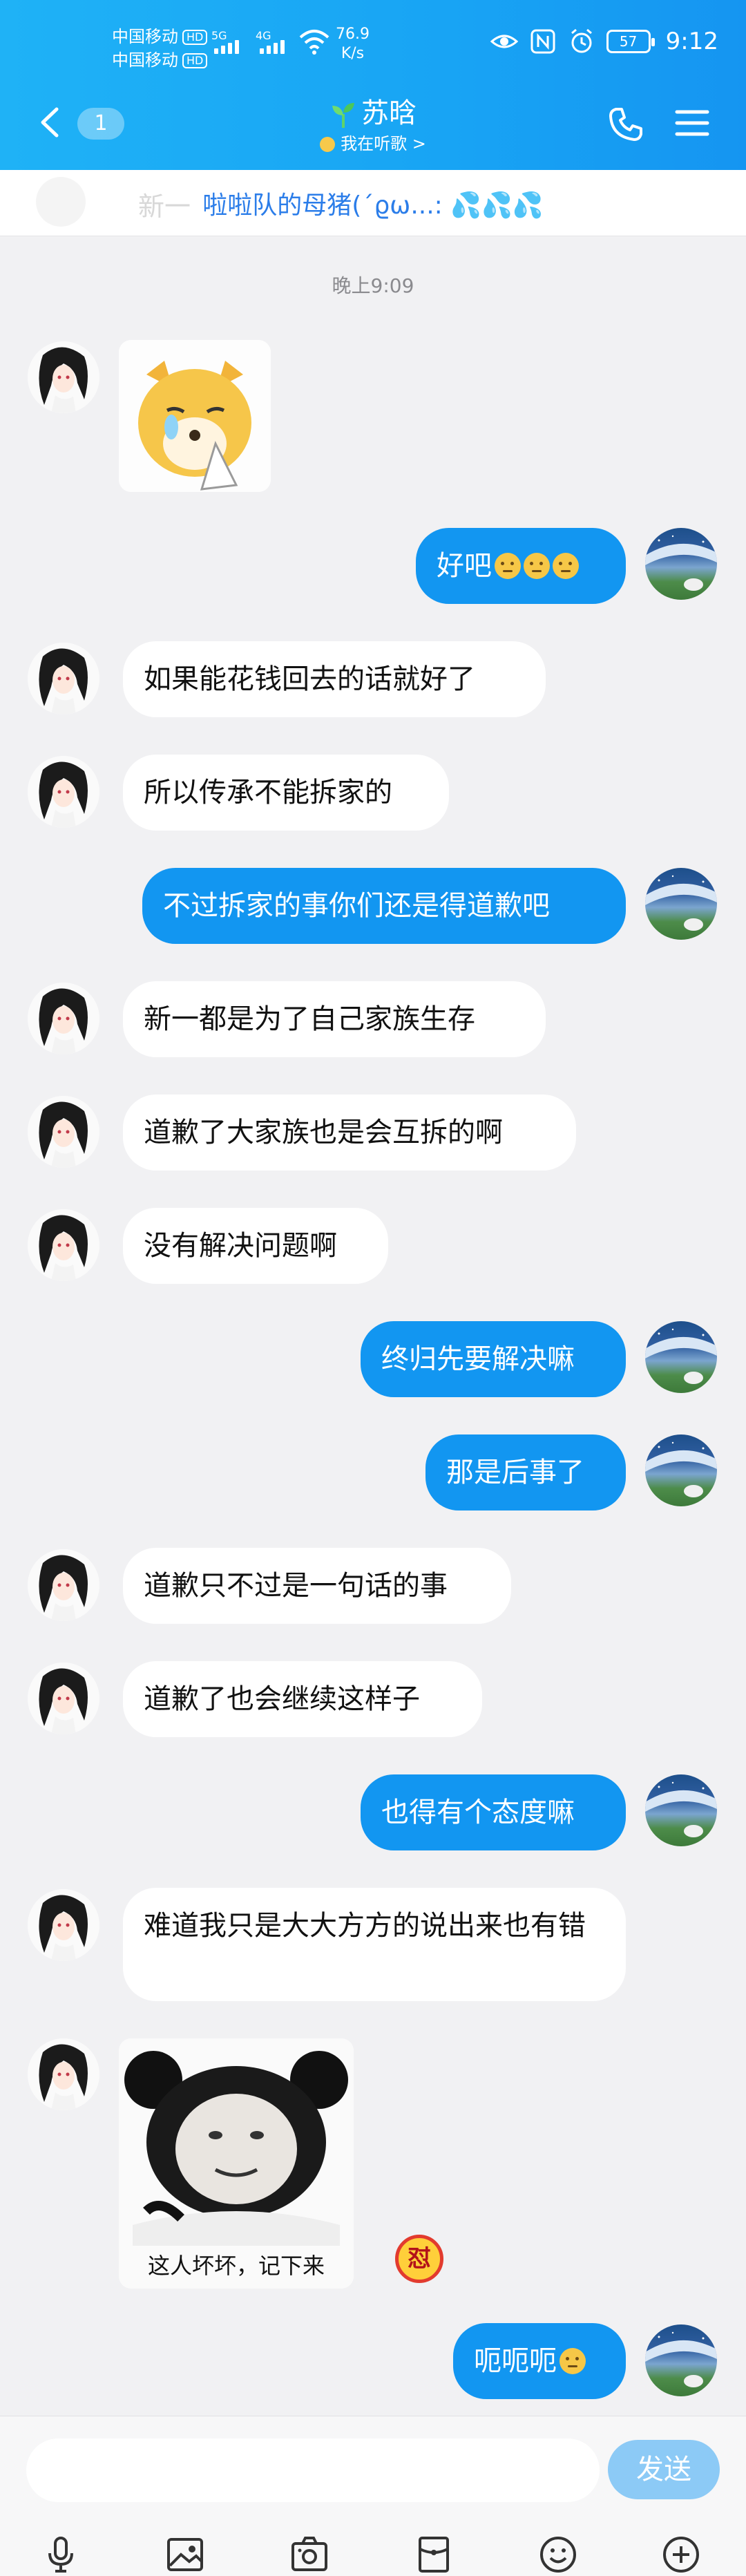 The image size is (746, 2576). I want to click on music-status-icon, so click(328, 144).